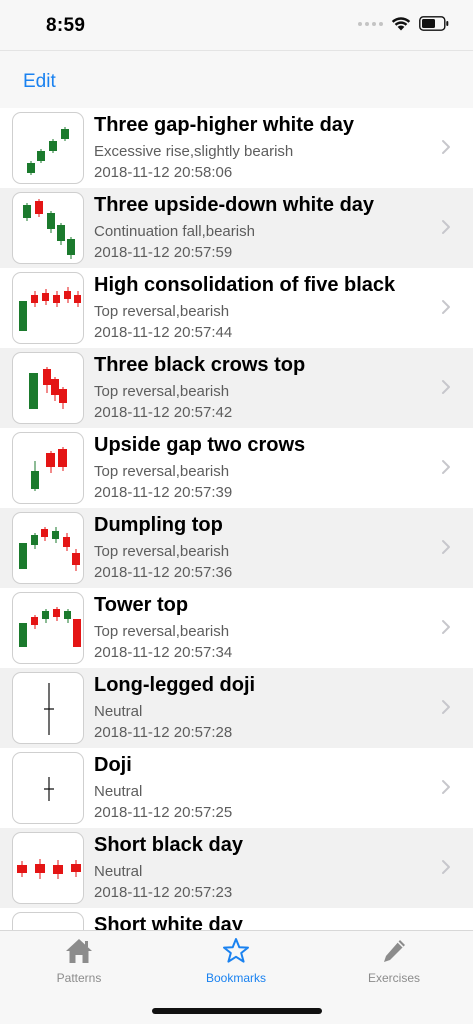 The height and width of the screenshot is (1024, 473). Describe the element at coordinates (141, 605) in the screenshot. I see `pattern-title: Tower top` at that location.